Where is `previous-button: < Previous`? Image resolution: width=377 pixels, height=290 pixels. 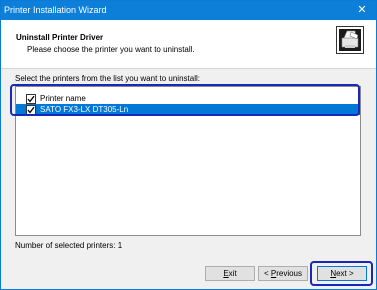
previous-button: < Previous is located at coordinates (283, 273).